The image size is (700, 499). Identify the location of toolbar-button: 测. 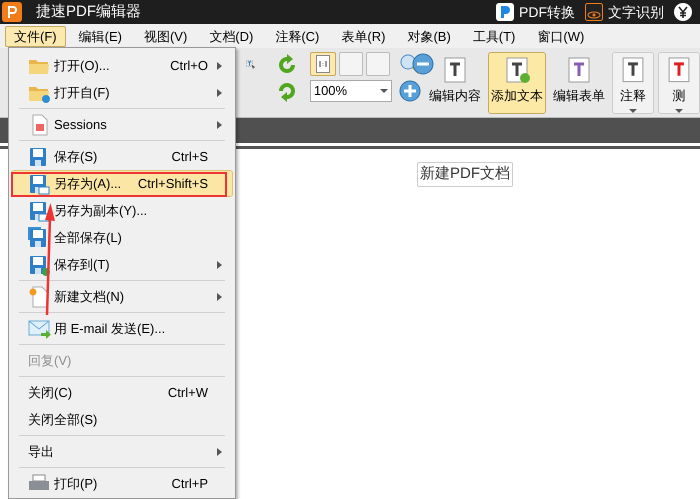
(679, 83).